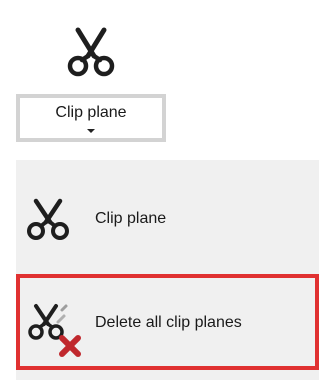 The height and width of the screenshot is (384, 320). What do you see at coordinates (54, 330) in the screenshot?
I see `delete-scissors-icon` at bounding box center [54, 330].